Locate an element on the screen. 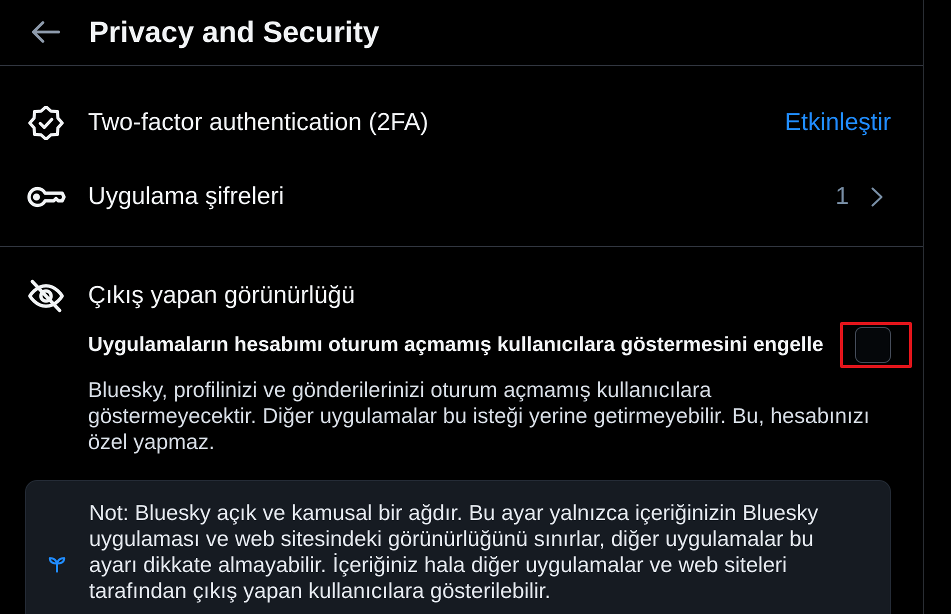 This screenshot has width=951, height=614. back-arrow-icon is located at coordinates (46, 31).